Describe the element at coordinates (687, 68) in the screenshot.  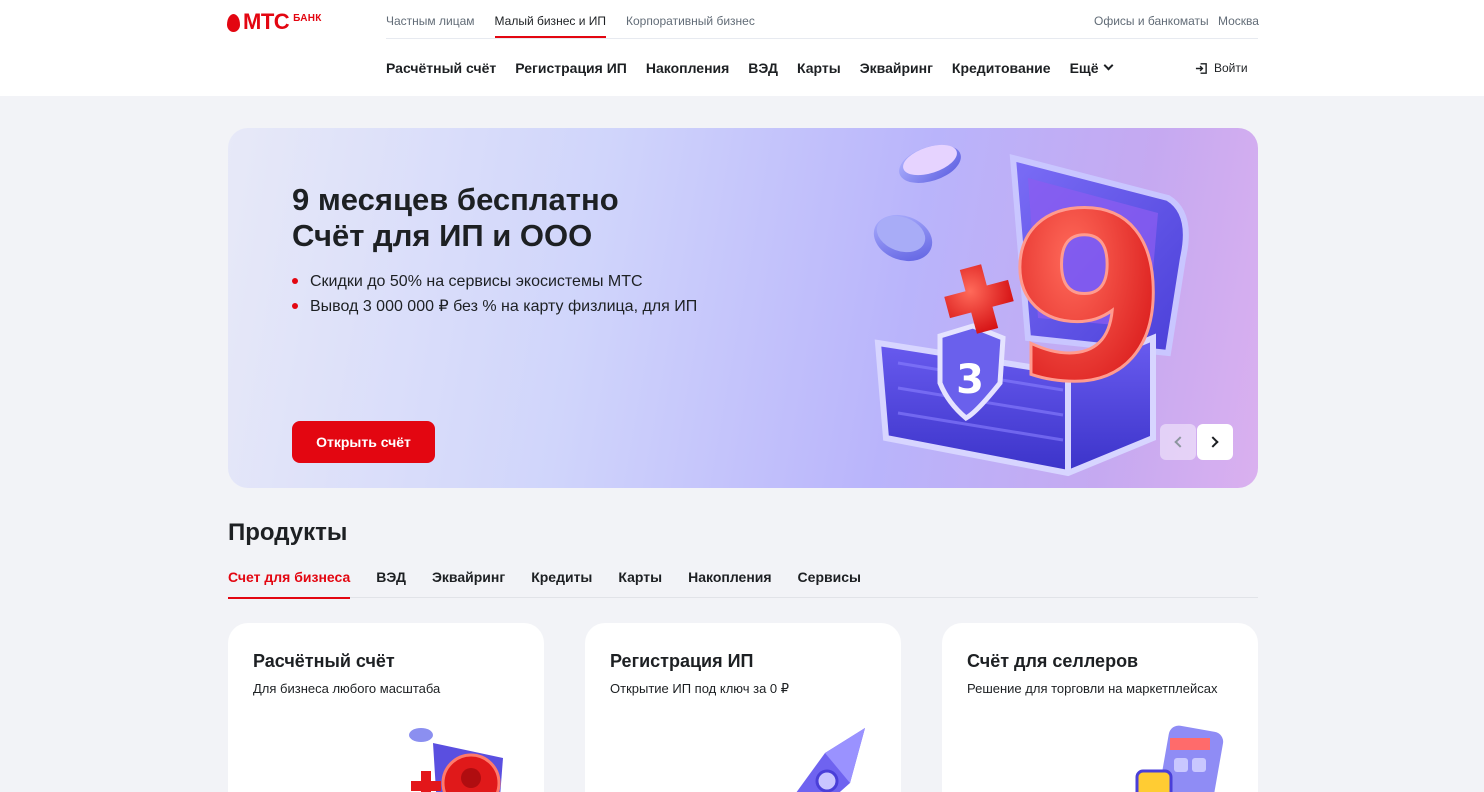
I see `nav-savings: Накопления` at that location.